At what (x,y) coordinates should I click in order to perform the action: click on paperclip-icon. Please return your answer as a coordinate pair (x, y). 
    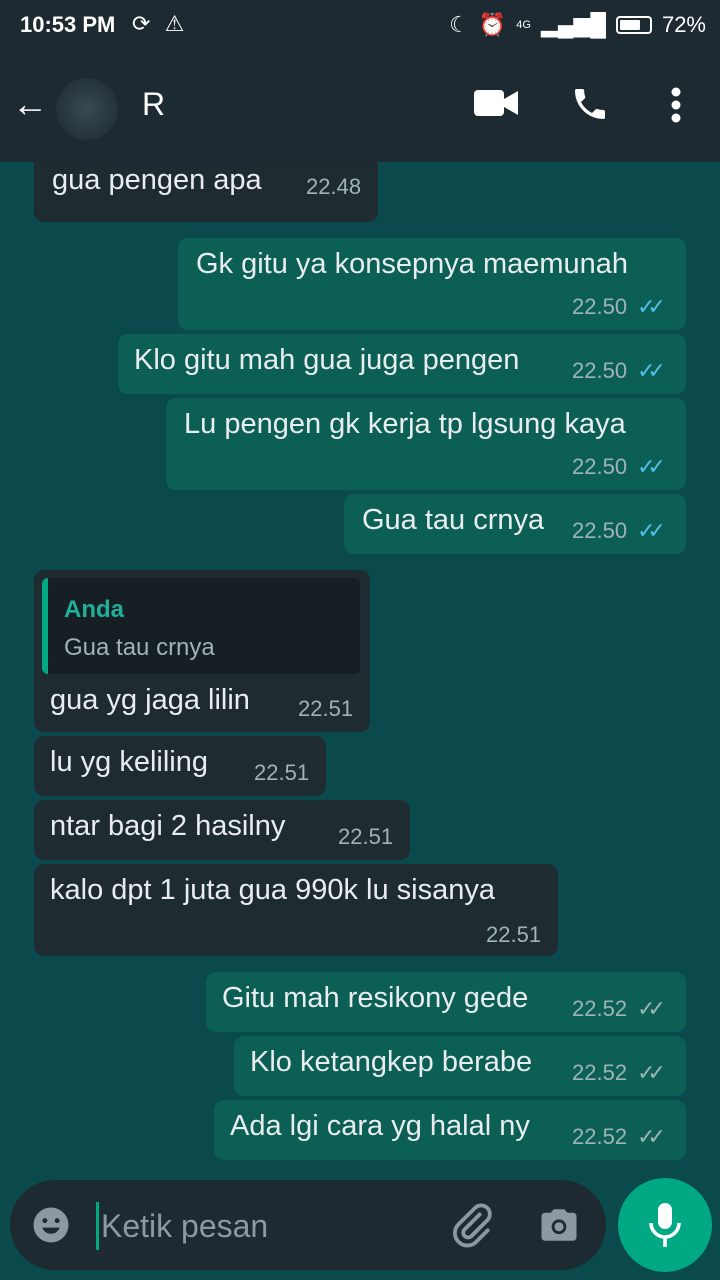
    Looking at the image, I should click on (471, 1227).